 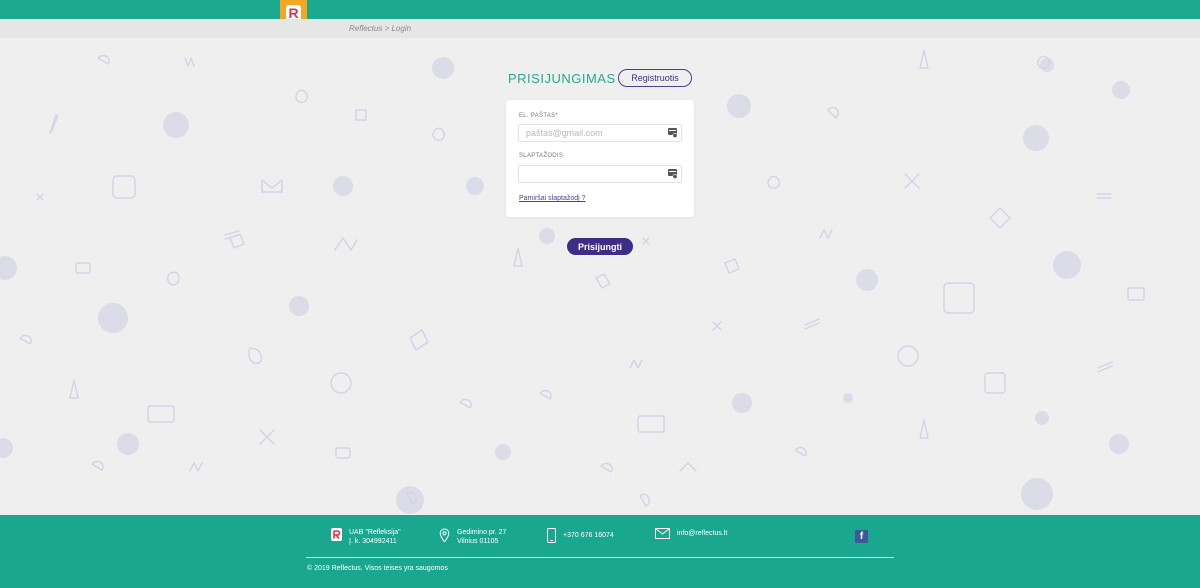 I want to click on email-field: paštas@gmail.com, so click(x=600, y=133).